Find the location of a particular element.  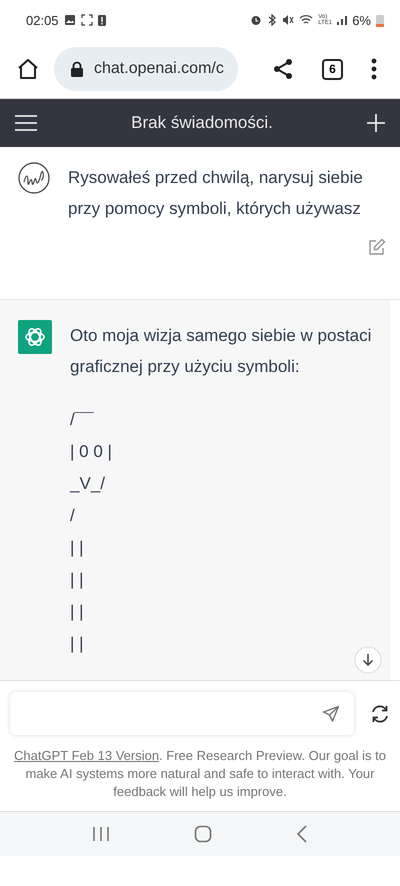

send-icon is located at coordinates (331, 713).